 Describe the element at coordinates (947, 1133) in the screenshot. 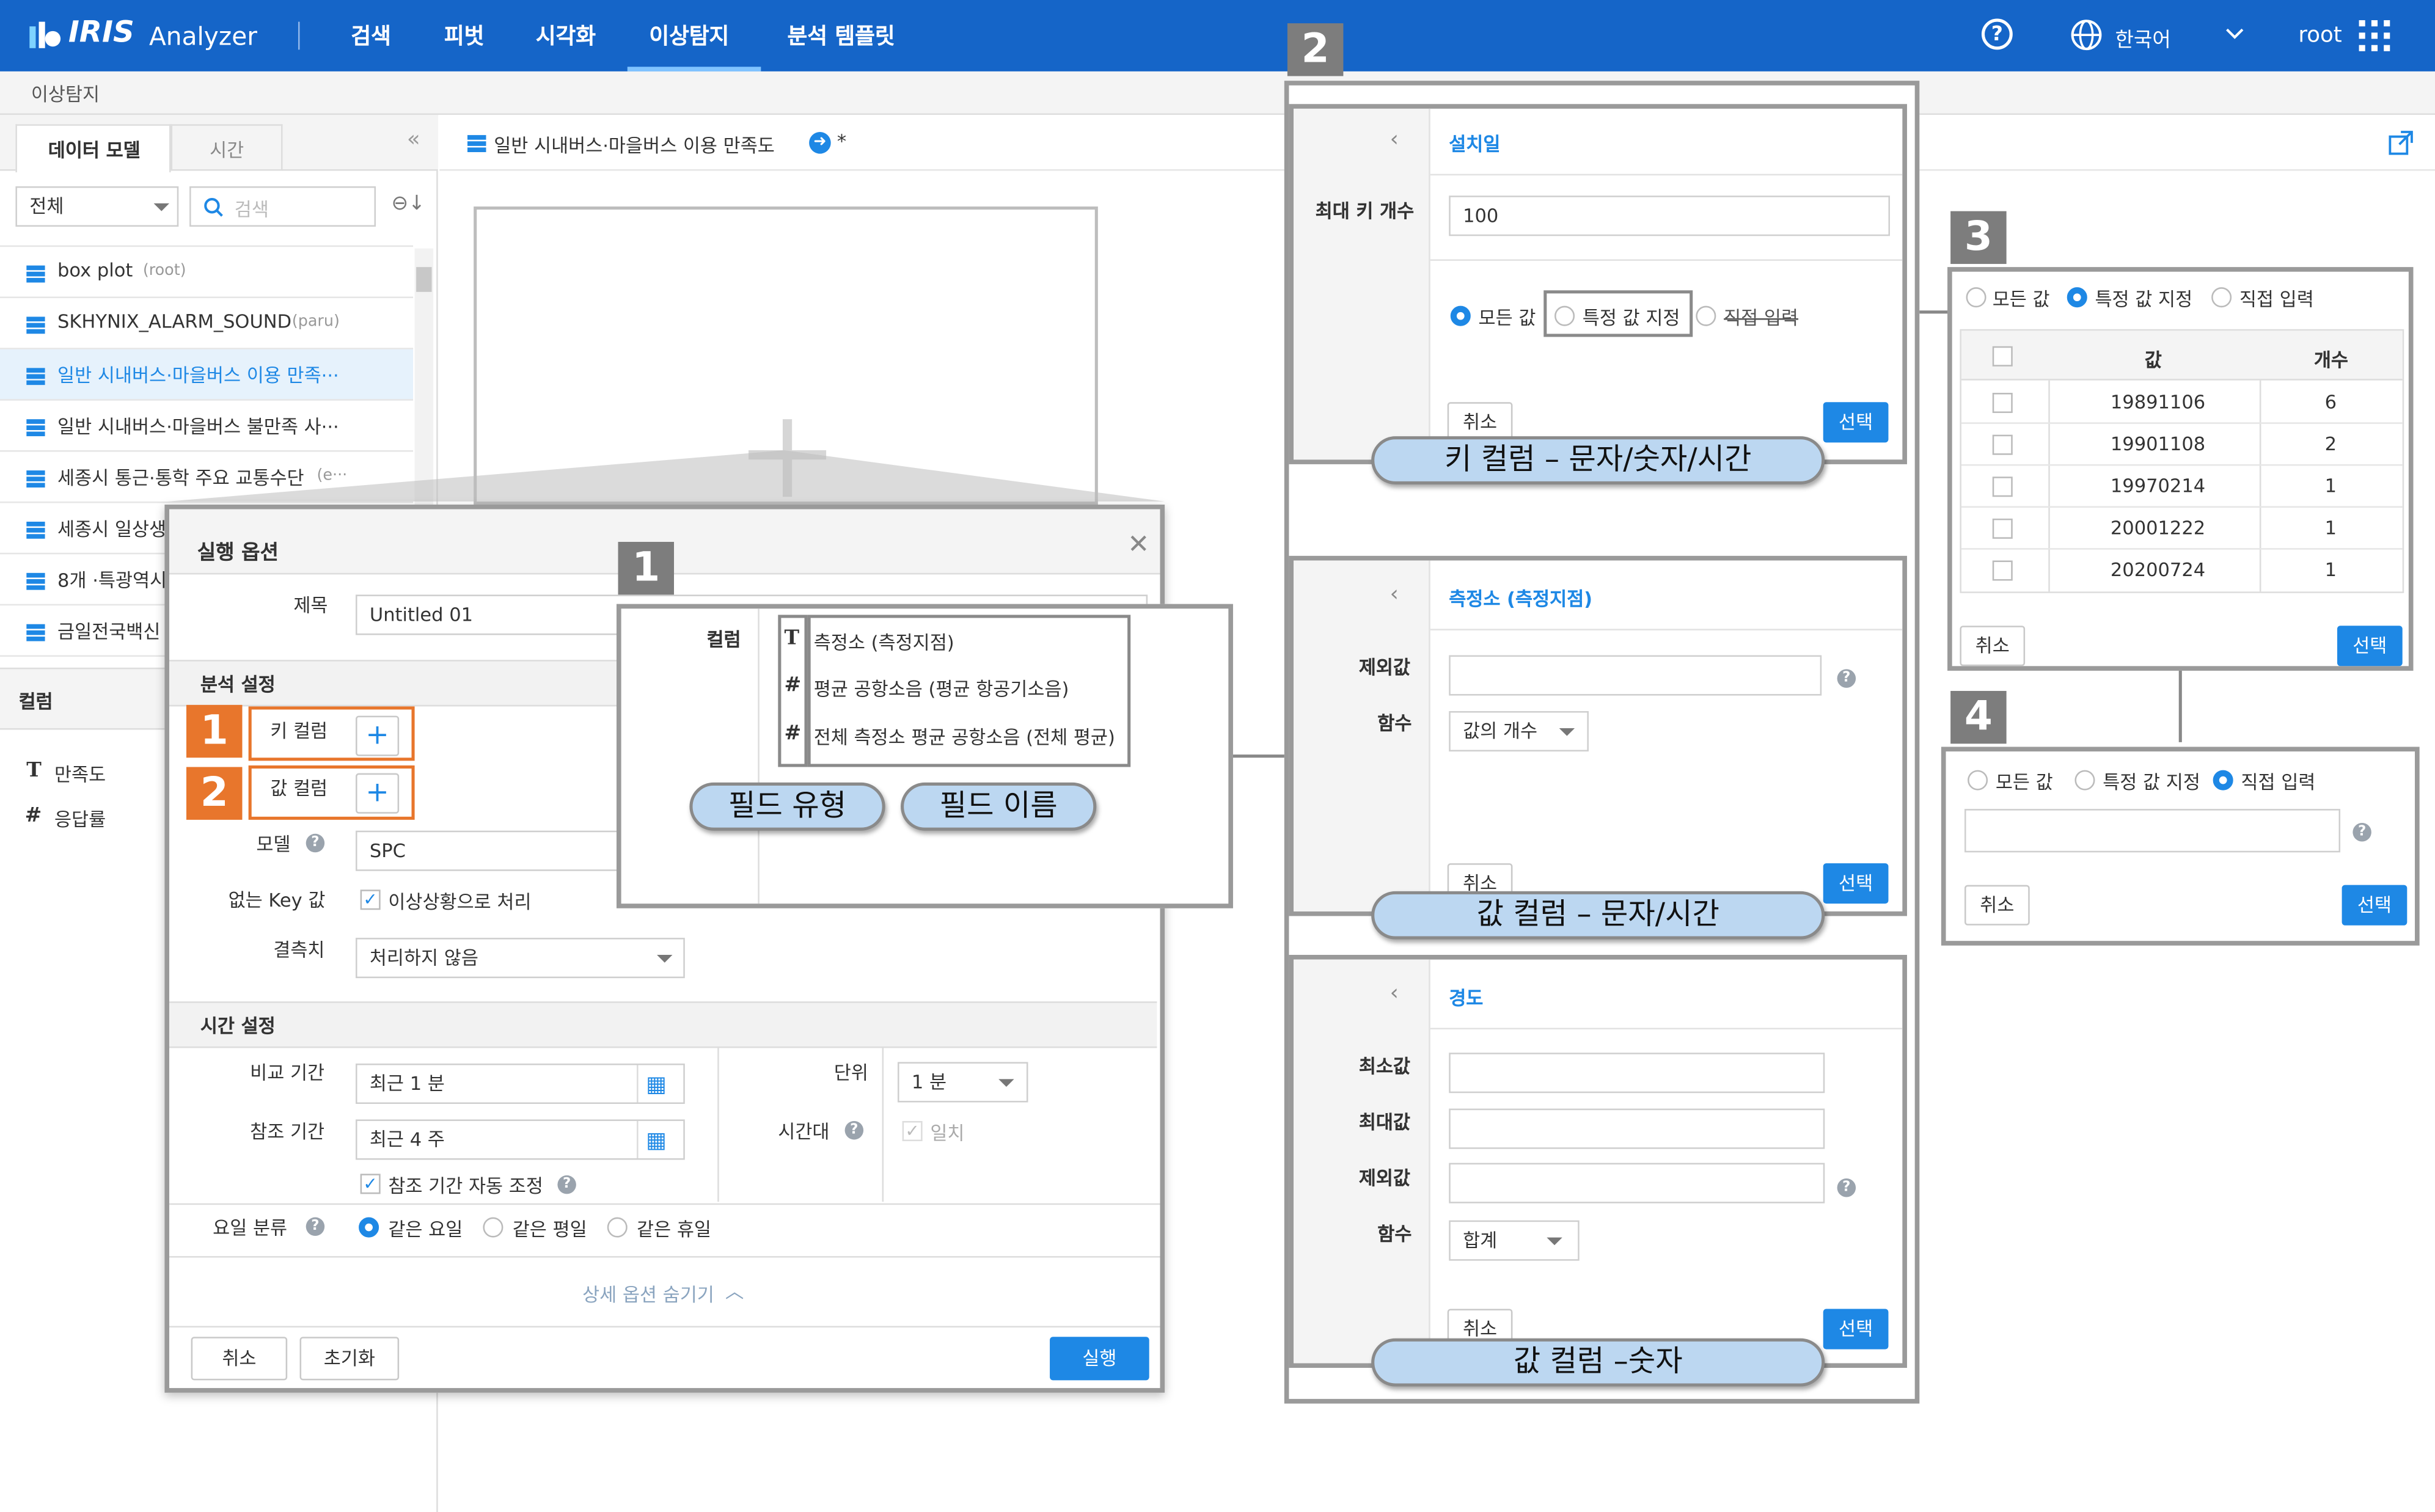

I see `timezone-option: 일치` at that location.